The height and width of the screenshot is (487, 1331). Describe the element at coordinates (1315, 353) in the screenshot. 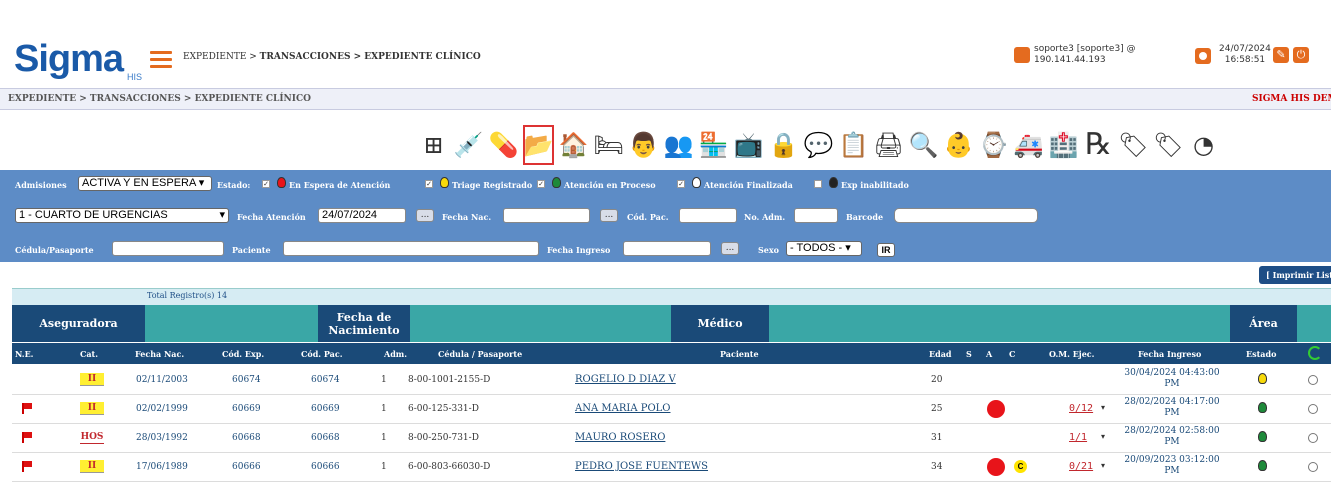

I see `refresh-icon` at that location.